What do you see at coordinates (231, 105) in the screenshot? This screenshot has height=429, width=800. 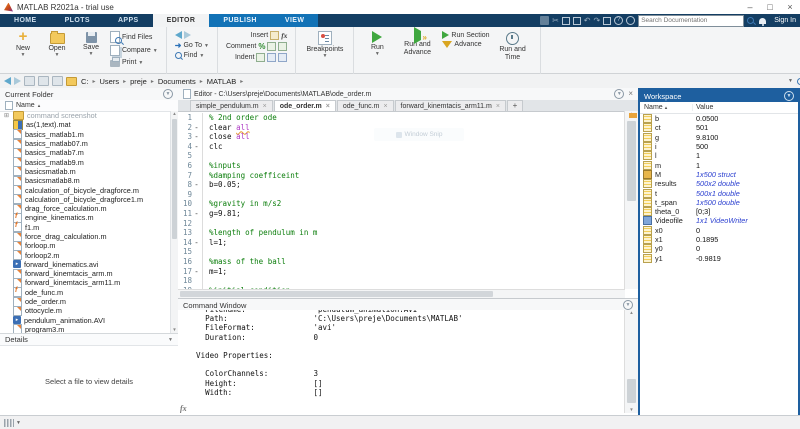 I see `editor-tab: simple_pendulum.m ×` at bounding box center [231, 105].